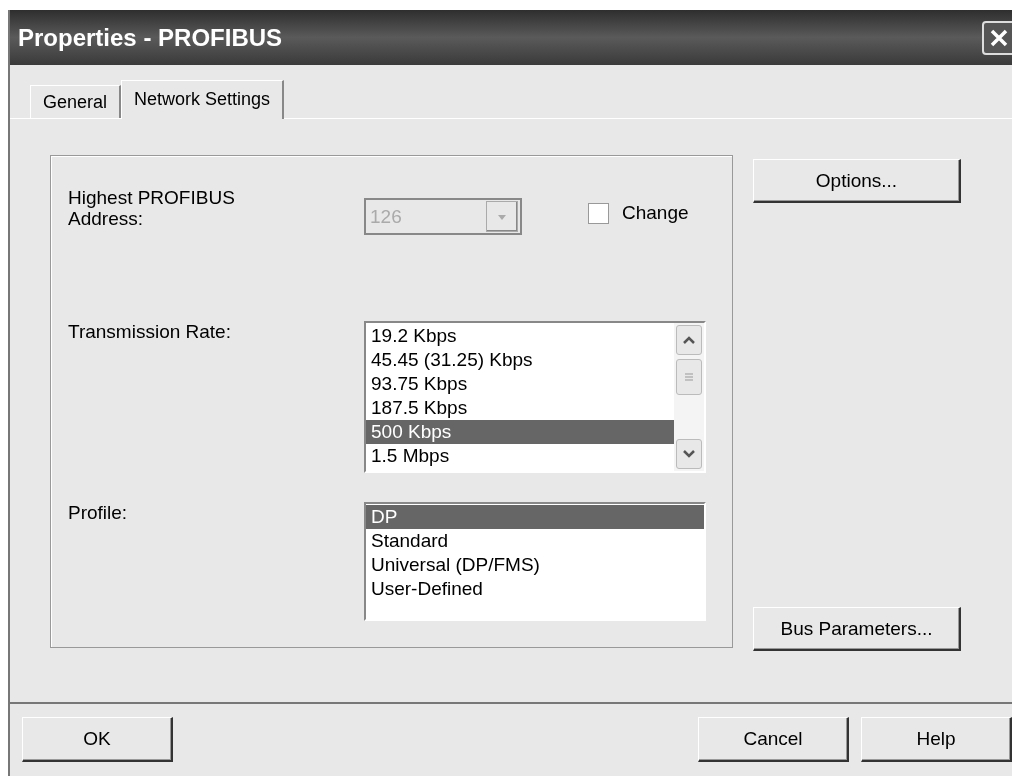  Describe the element at coordinates (535, 517) in the screenshot. I see `list-item: DP` at that location.